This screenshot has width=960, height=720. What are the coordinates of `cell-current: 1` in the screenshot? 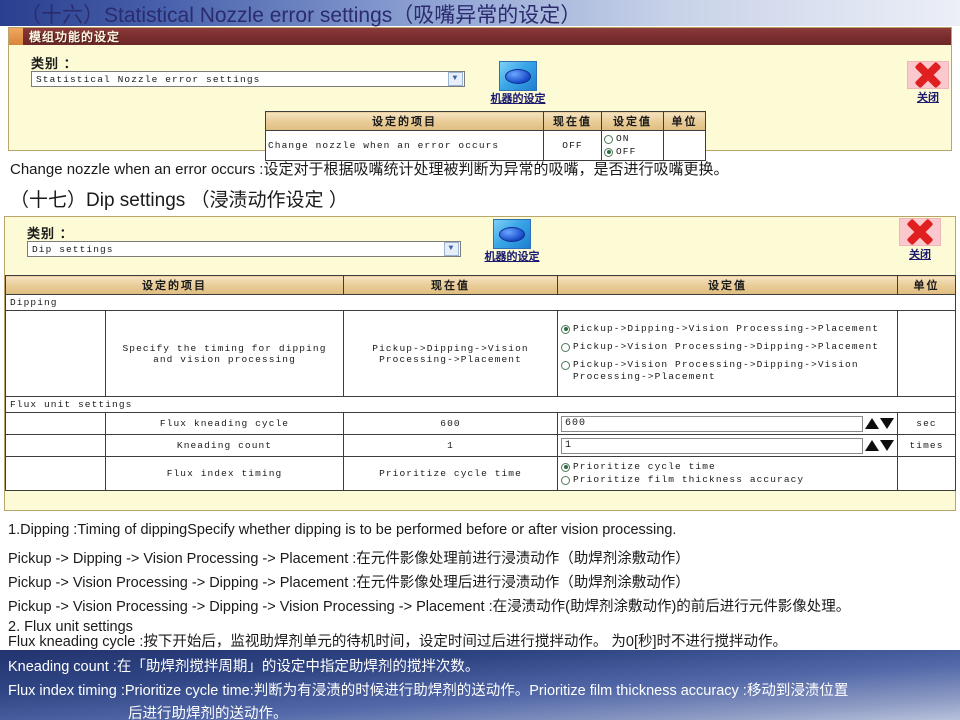 It's located at (450, 445).